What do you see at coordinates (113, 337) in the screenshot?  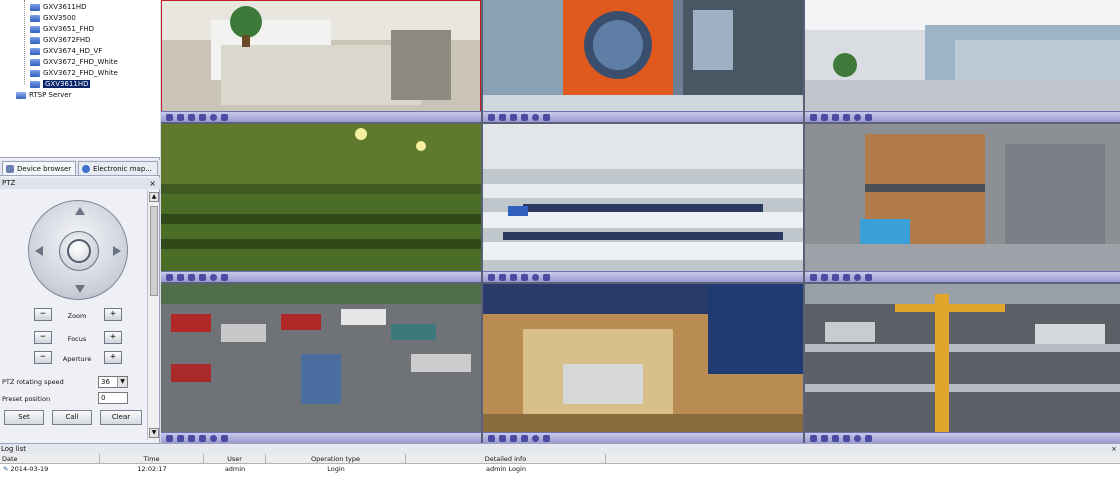 I see `focus-far-button: +` at bounding box center [113, 337].